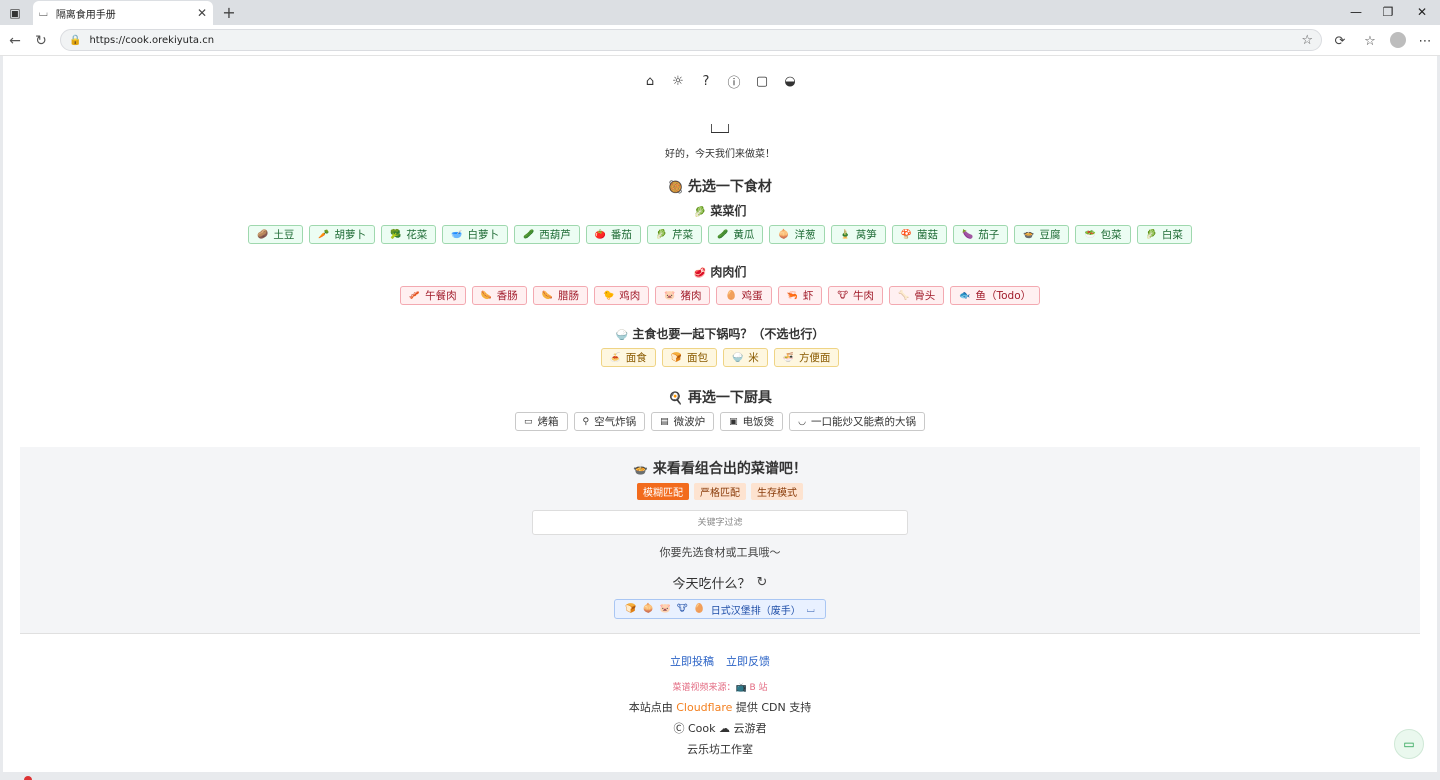 The image size is (1440, 780). I want to click on favorite-star-icon: ☆, so click(1307, 40).